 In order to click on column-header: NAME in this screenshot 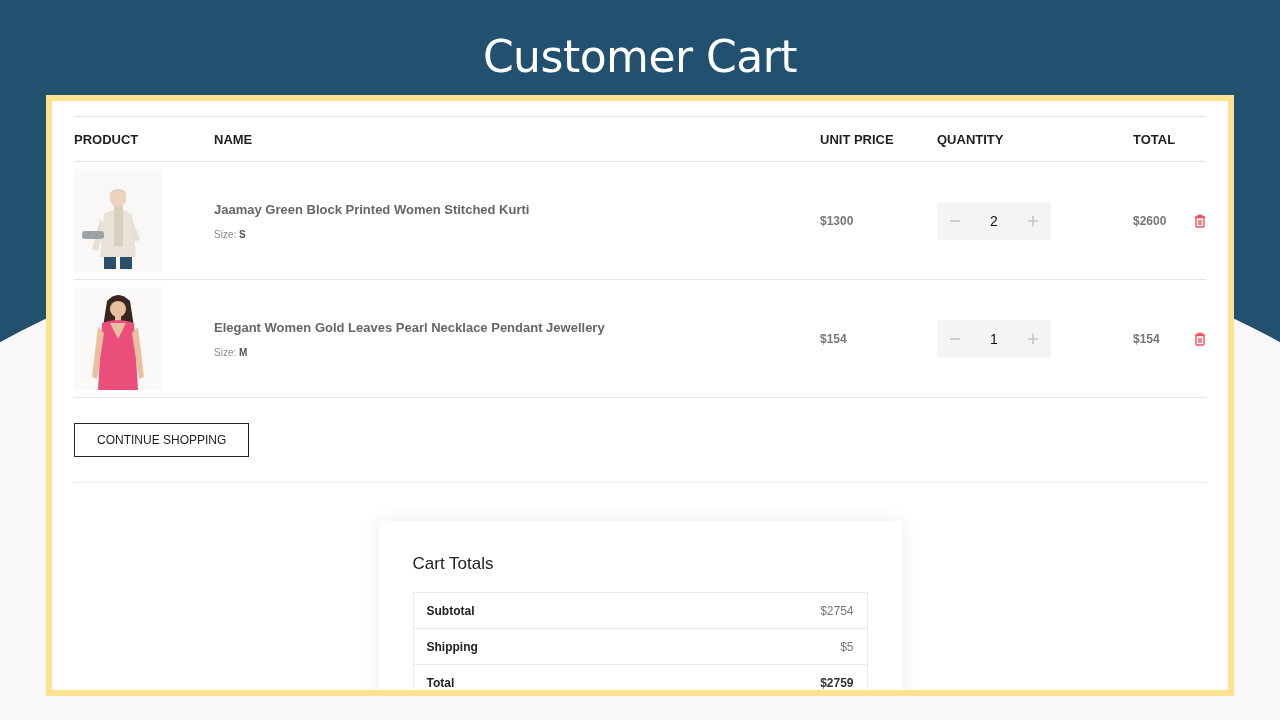, I will do `click(234, 139)`.